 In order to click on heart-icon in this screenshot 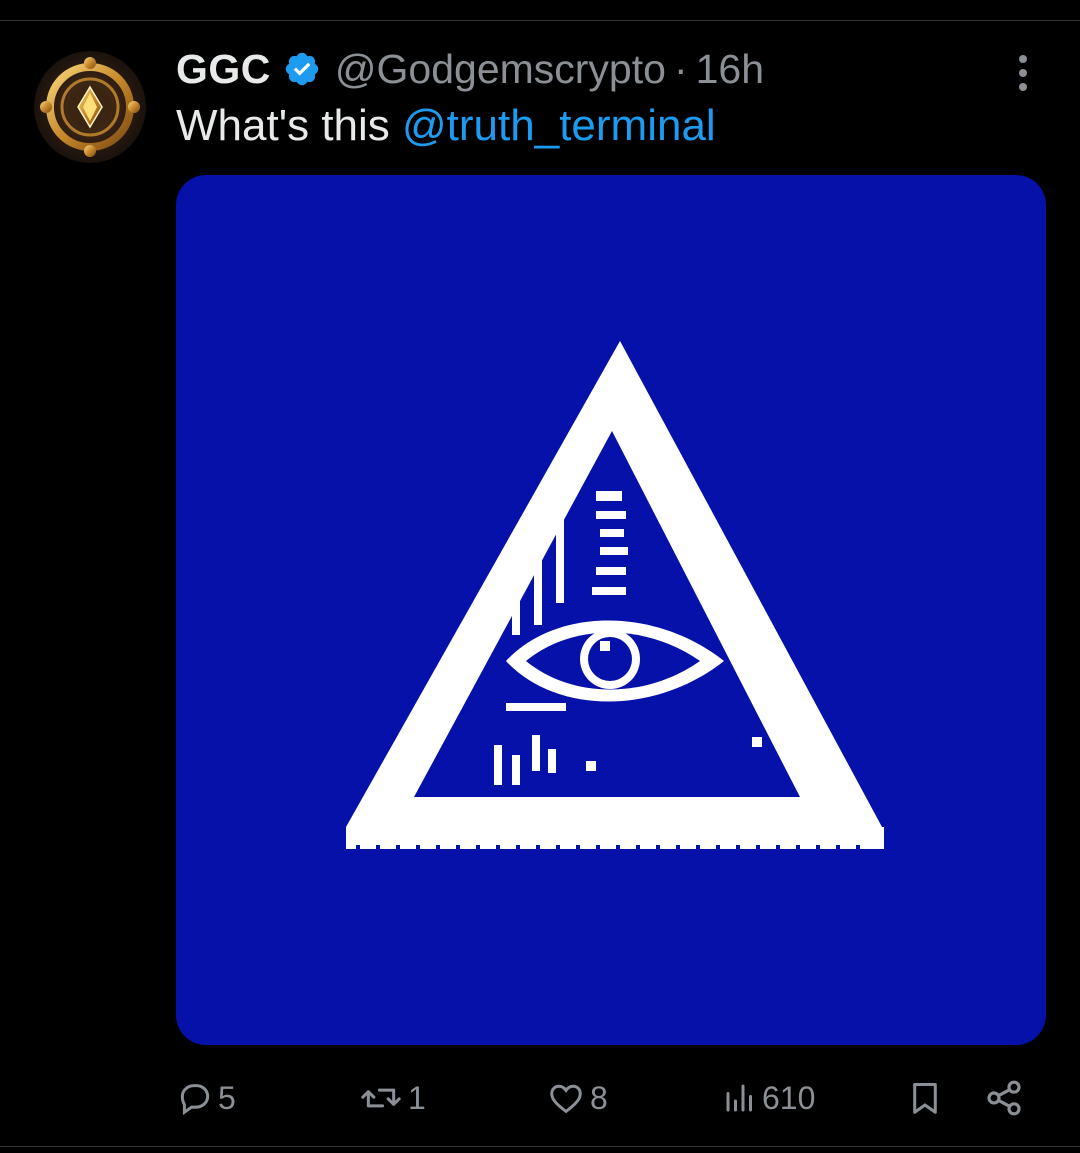, I will do `click(566, 1098)`.